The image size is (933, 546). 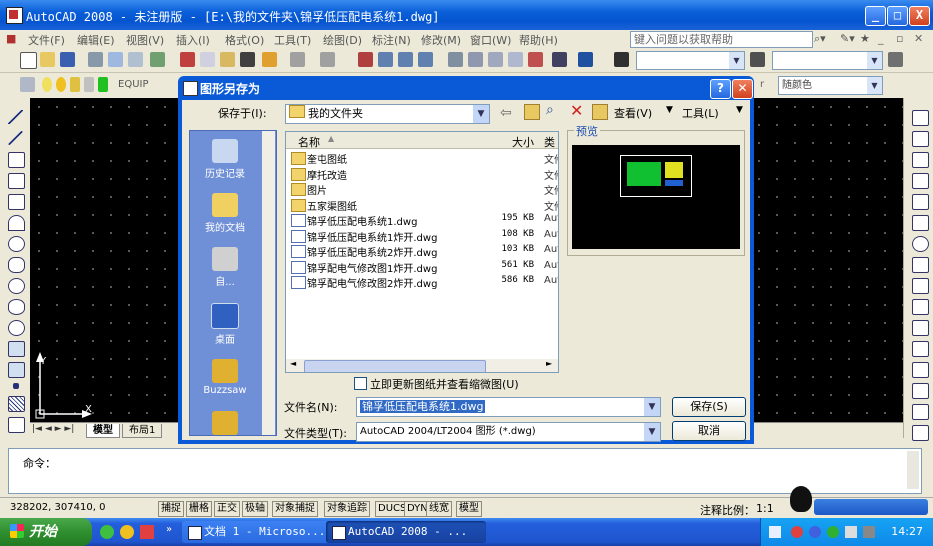 I want to click on tool-palettes-icon, so click(x=495, y=59).